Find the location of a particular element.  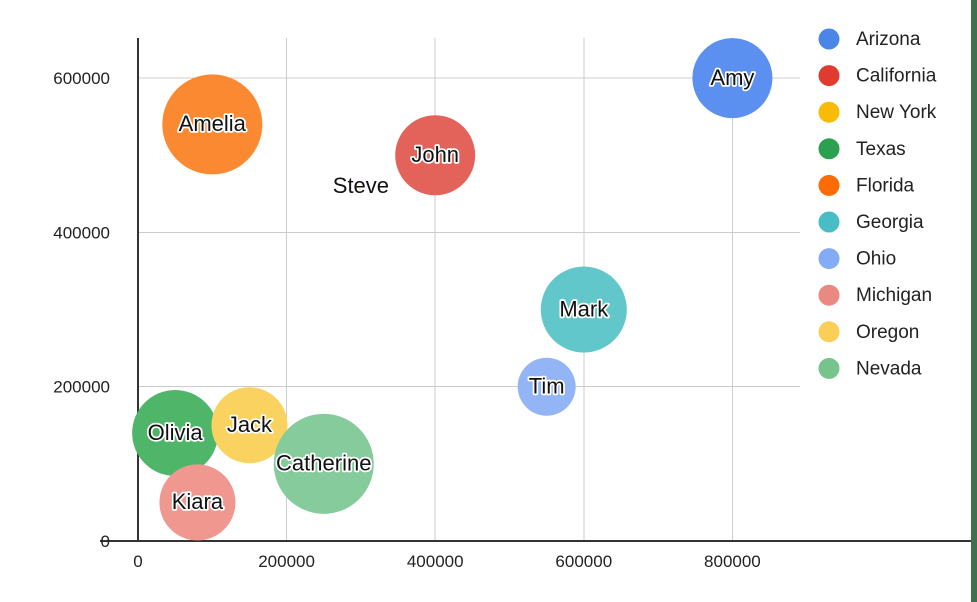

legend-label: Arizona is located at coordinates (888, 39).